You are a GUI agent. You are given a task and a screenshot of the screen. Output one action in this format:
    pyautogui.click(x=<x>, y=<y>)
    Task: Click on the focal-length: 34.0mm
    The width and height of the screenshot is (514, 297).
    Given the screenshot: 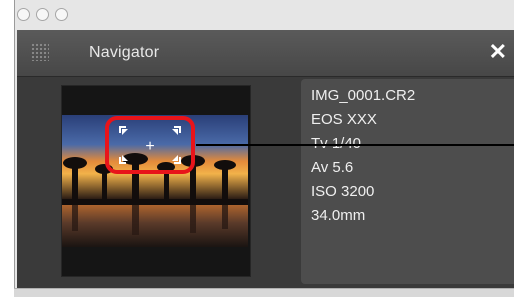 What is the action you would take?
    pyautogui.click(x=338, y=215)
    